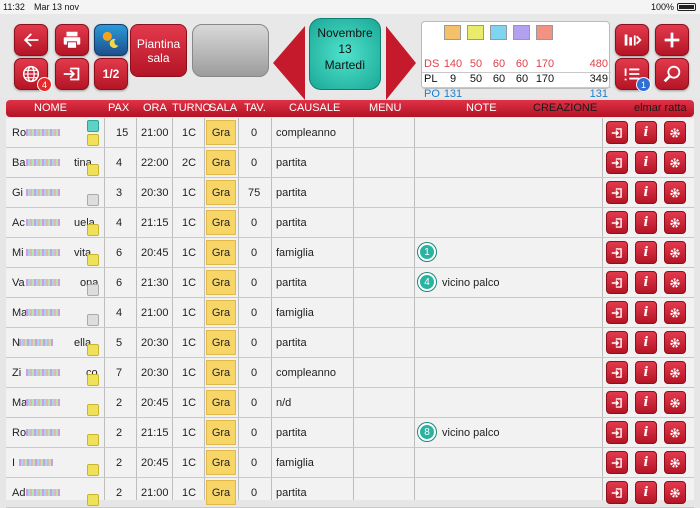 This screenshot has height=508, width=700. Describe the element at coordinates (111, 74) in the screenshot. I see `half-button: 1/2` at that location.